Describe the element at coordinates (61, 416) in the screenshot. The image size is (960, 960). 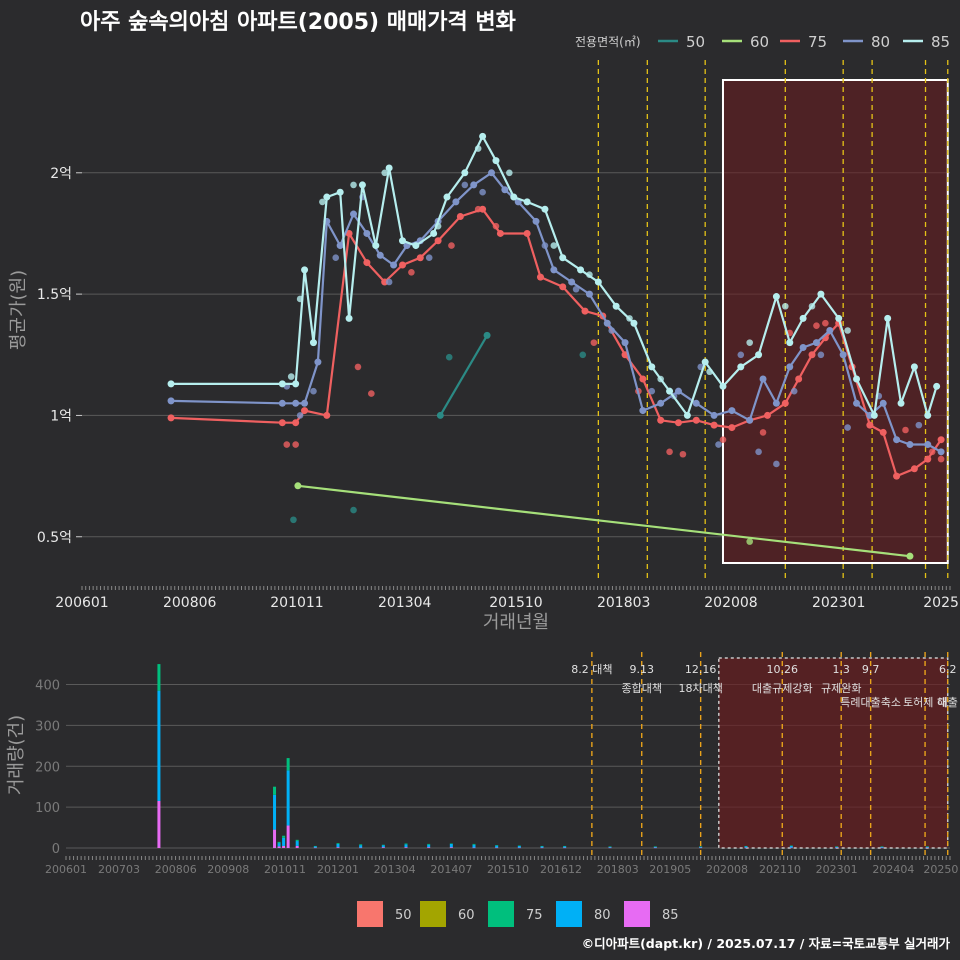
I see `y-tick-label: 1억` at that location.